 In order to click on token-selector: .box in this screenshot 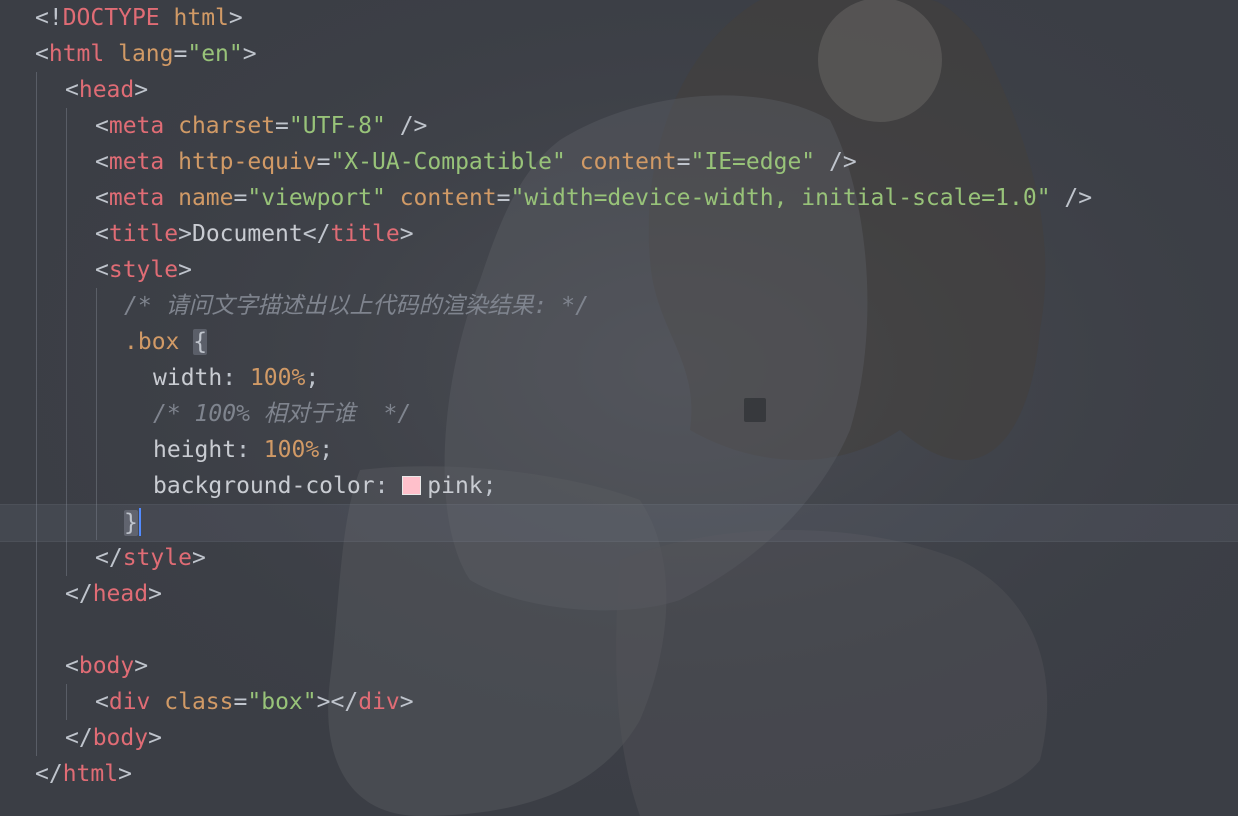, I will do `click(152, 342)`.